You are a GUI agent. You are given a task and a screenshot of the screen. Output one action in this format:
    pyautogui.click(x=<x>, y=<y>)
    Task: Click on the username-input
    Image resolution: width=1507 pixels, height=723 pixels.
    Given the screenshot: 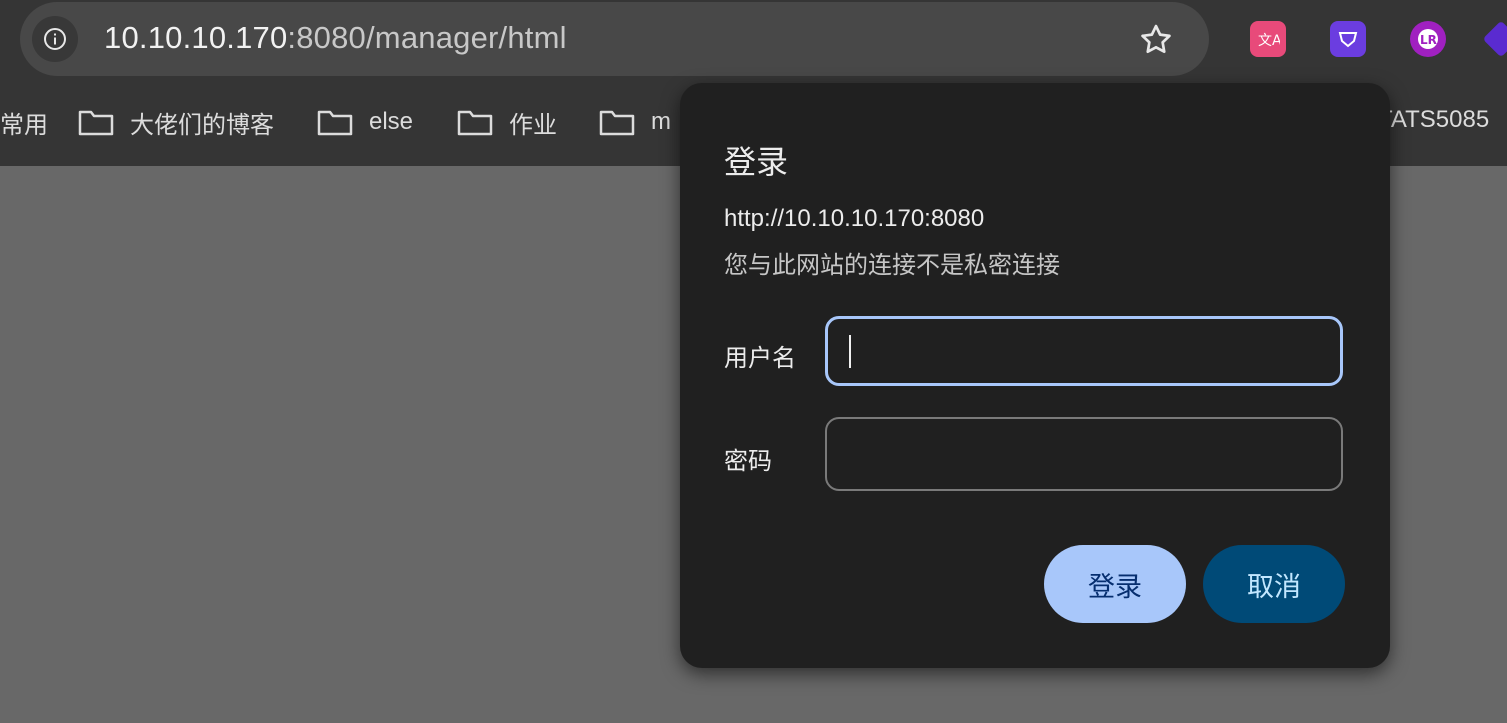 What is the action you would take?
    pyautogui.click(x=1084, y=351)
    